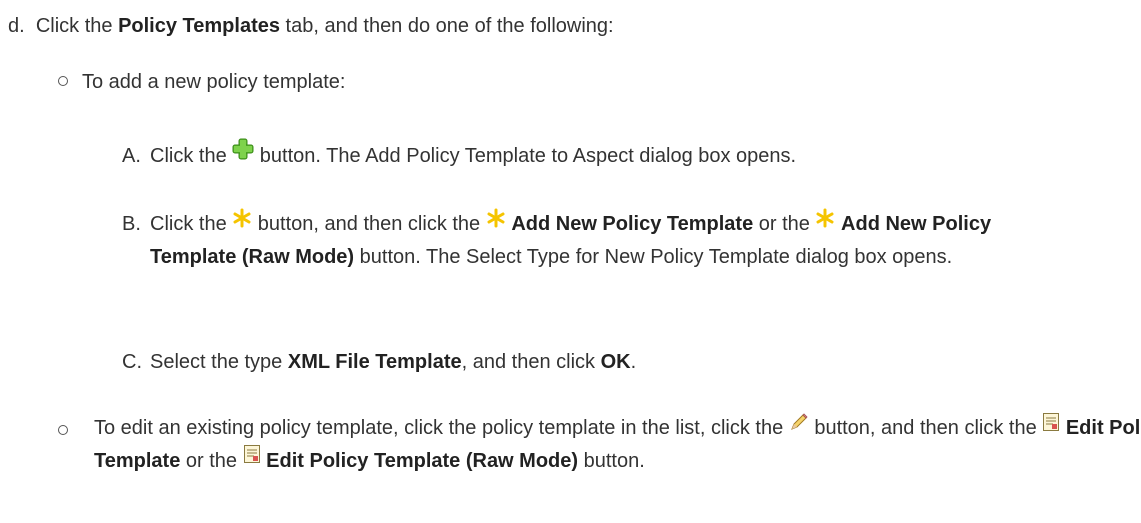 The image size is (1141, 523). What do you see at coordinates (799, 426) in the screenshot?
I see `pencil-icon` at bounding box center [799, 426].